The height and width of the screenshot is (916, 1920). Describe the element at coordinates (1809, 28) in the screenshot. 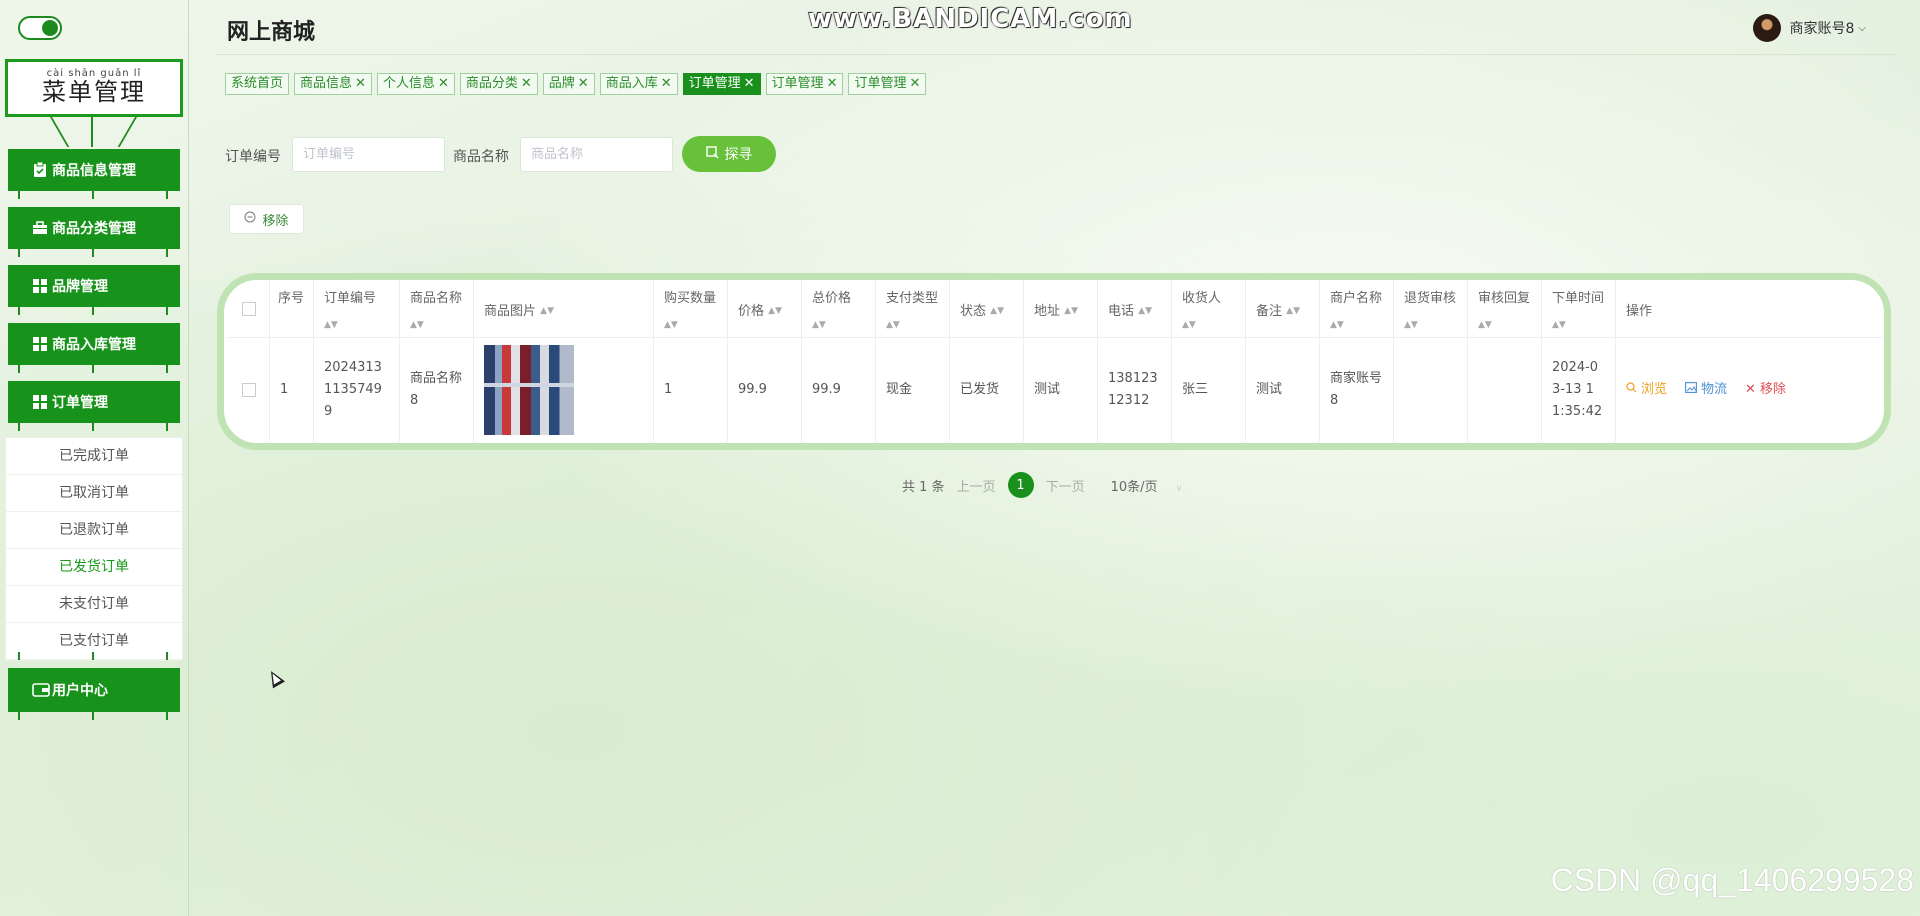

I see `user-menu: 商家账号8 ⌵` at that location.